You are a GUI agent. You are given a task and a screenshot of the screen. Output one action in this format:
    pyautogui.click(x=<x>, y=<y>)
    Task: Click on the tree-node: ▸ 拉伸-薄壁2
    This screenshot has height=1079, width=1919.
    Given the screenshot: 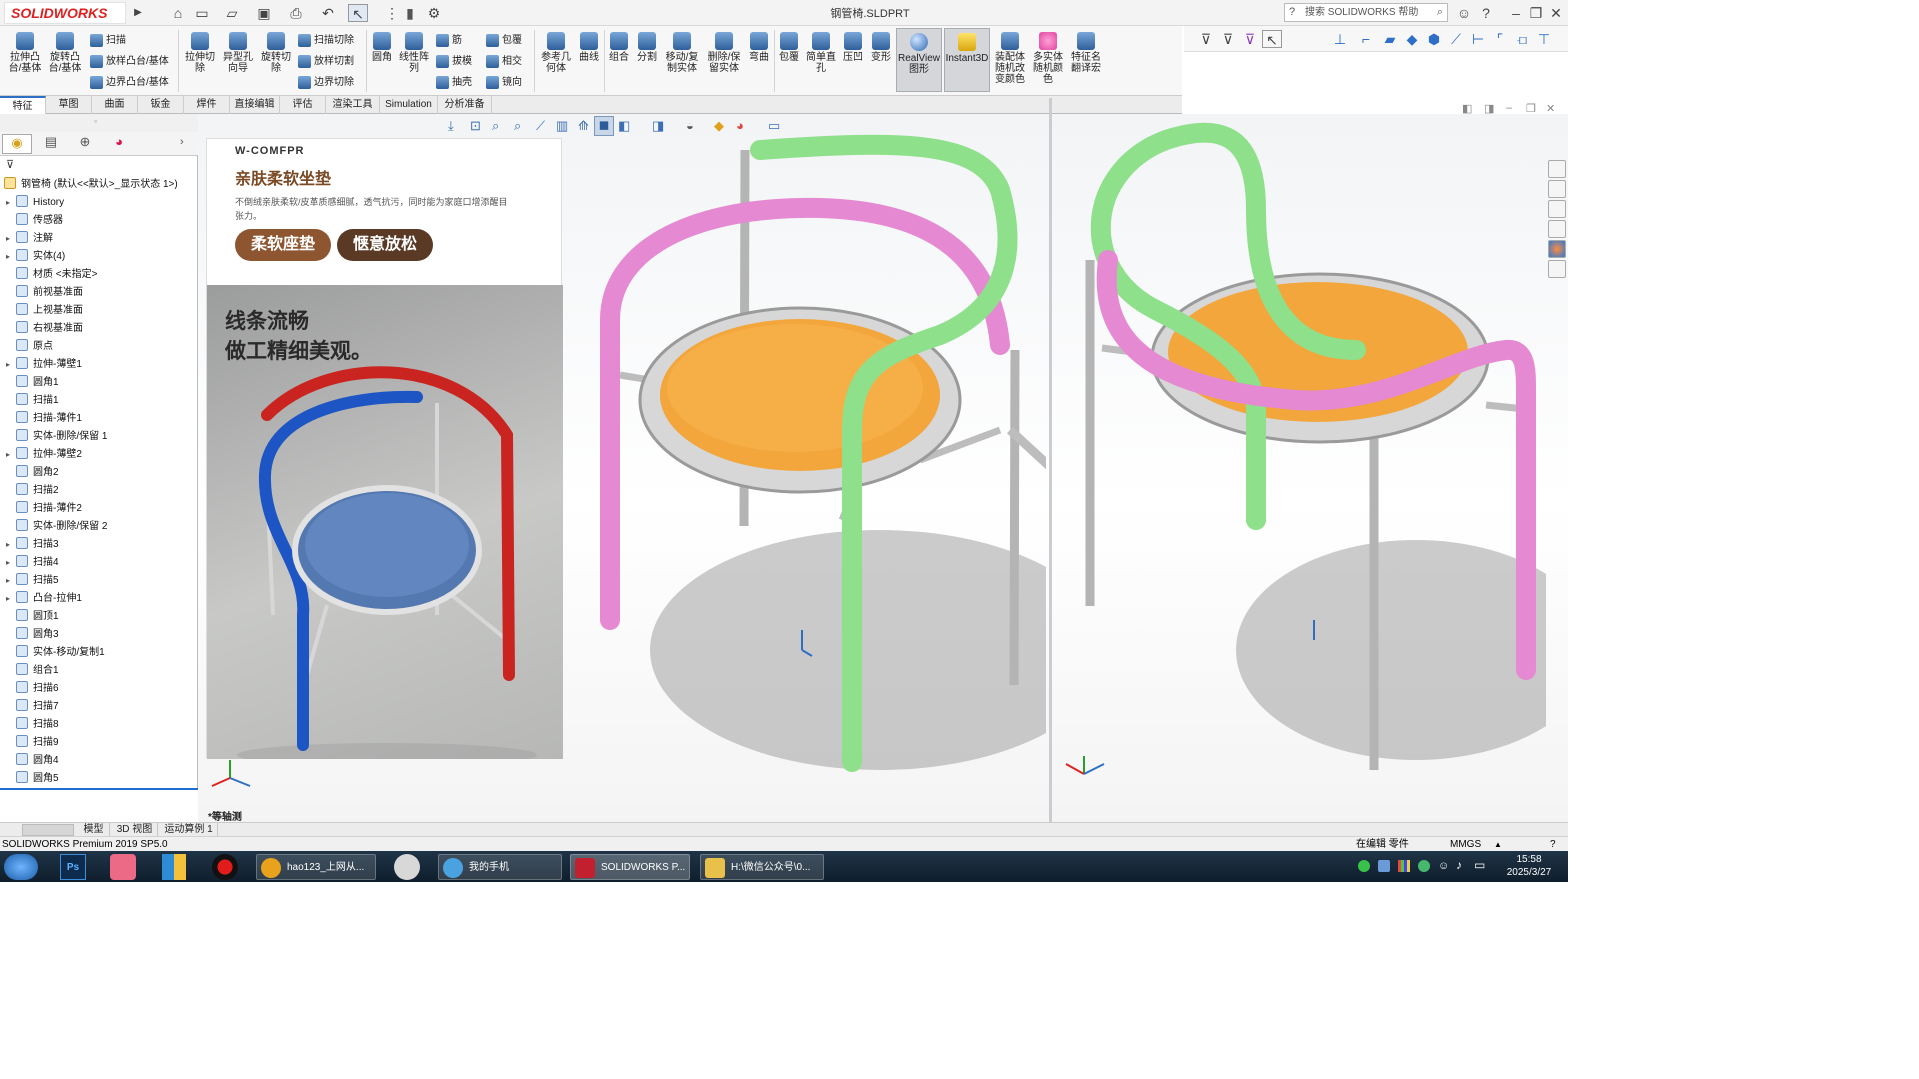 What is the action you would take?
    pyautogui.click(x=44, y=455)
    